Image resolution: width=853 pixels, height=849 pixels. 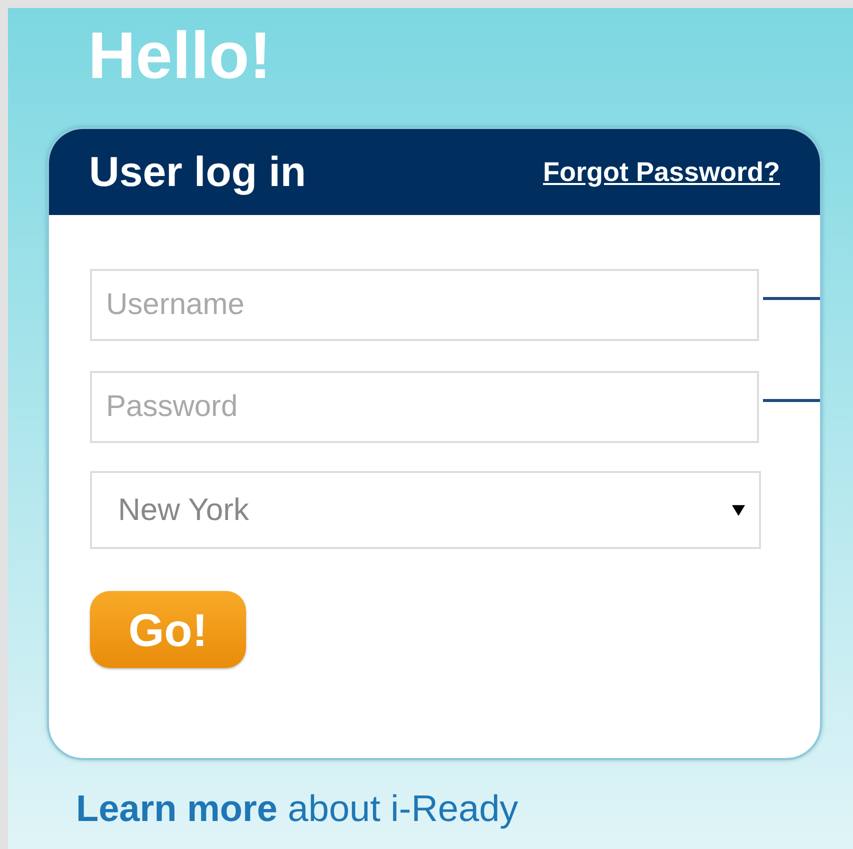 I want to click on input-field: Password, so click(x=424, y=407).